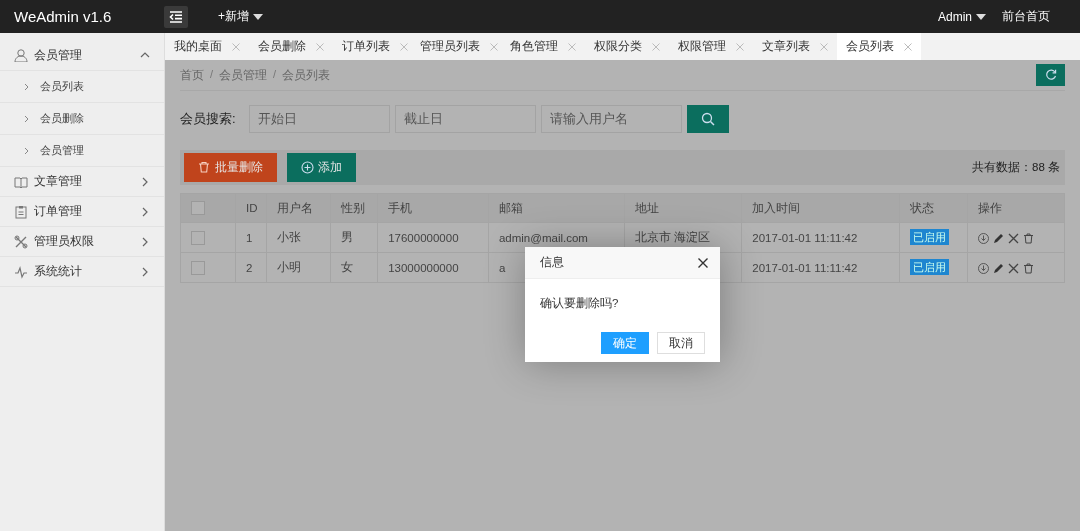 The width and height of the screenshot is (1080, 531). Describe the element at coordinates (556, 208) in the screenshot. I see `column-header: 邮箱` at that location.